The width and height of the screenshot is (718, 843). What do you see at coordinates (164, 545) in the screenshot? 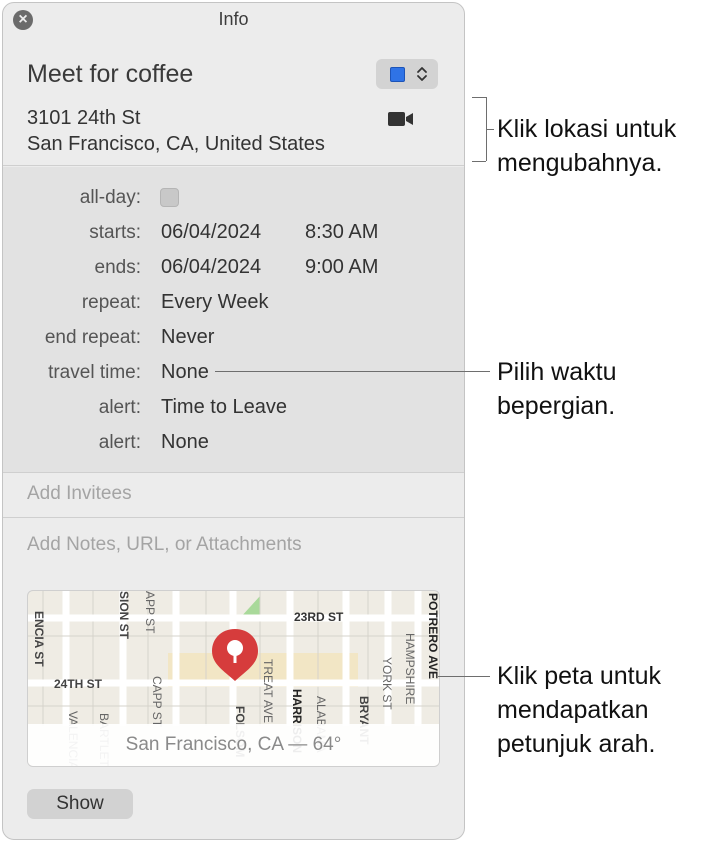
I see `add-notes-field: Add Notes, URL, or Attachments` at bounding box center [164, 545].